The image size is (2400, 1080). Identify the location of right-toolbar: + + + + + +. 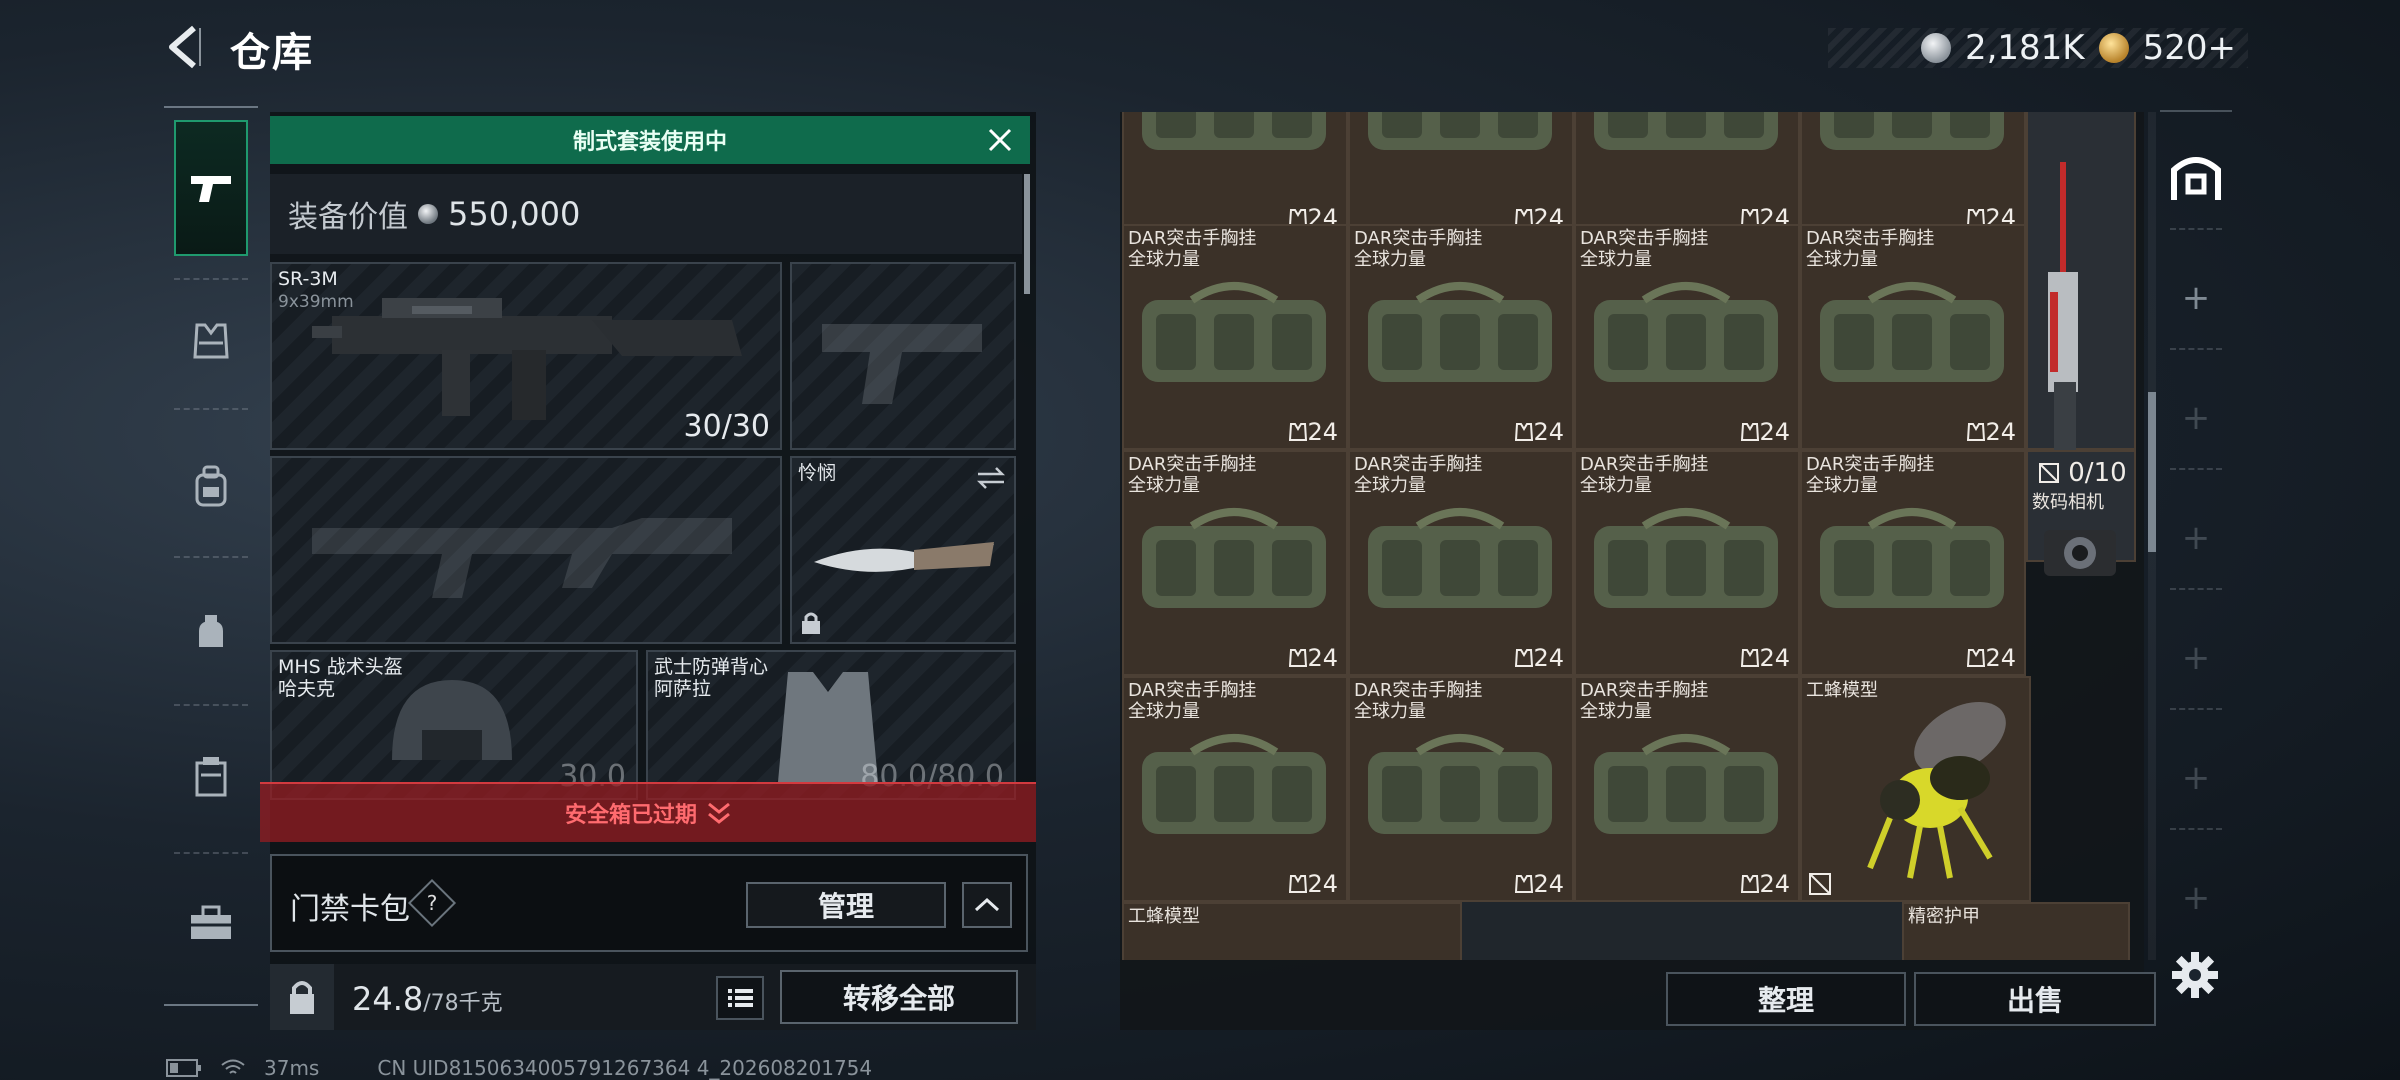
(2196, 520).